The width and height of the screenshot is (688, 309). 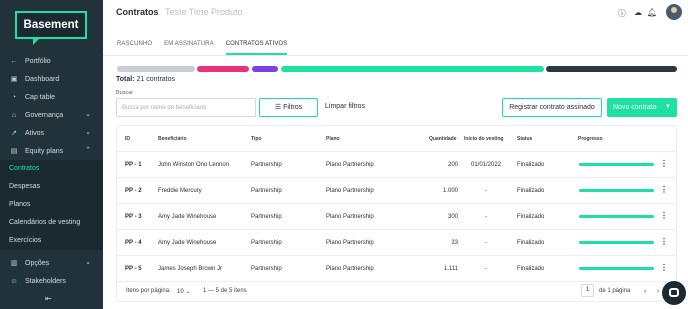 What do you see at coordinates (256, 139) in the screenshot?
I see `col-tipo: Tipo` at bounding box center [256, 139].